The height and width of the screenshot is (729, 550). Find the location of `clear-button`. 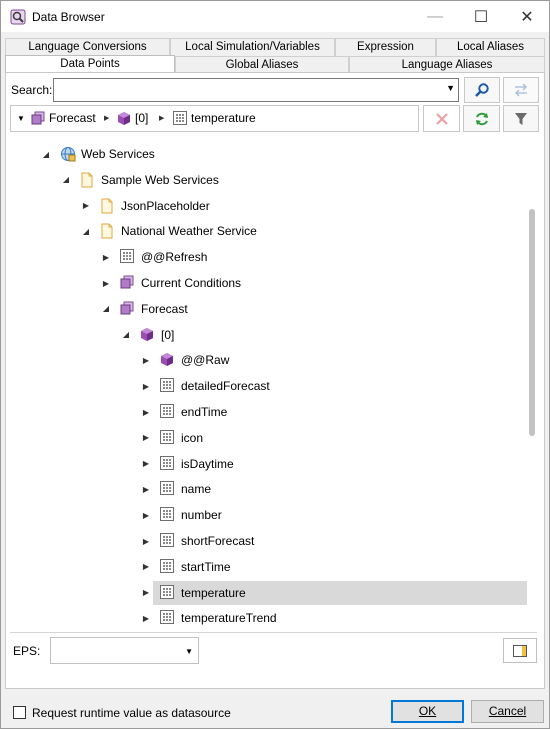

clear-button is located at coordinates (441, 118).